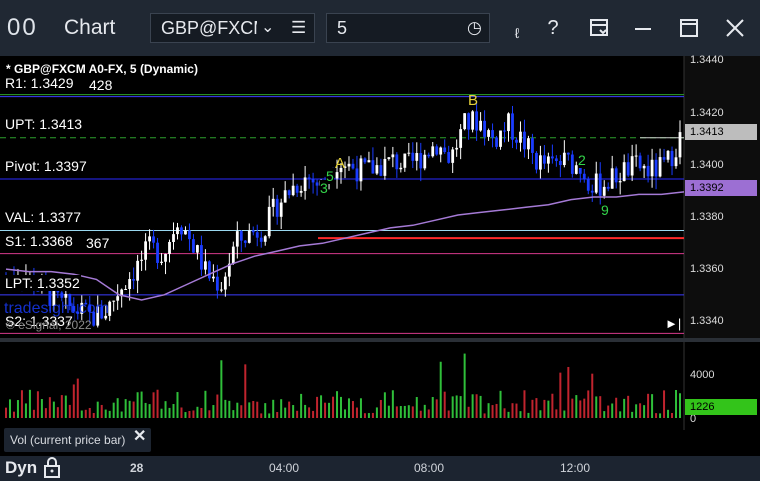 Image resolution: width=760 pixels, height=481 pixels. What do you see at coordinates (643, 28) in the screenshot?
I see `minimize-icon` at bounding box center [643, 28].